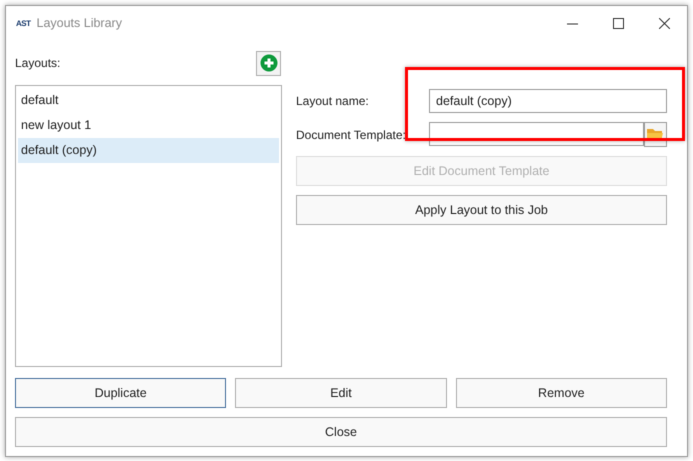 Image resolution: width=693 pixels, height=461 pixels. What do you see at coordinates (37, 63) in the screenshot?
I see `layouts-label: Layouts:` at bounding box center [37, 63].